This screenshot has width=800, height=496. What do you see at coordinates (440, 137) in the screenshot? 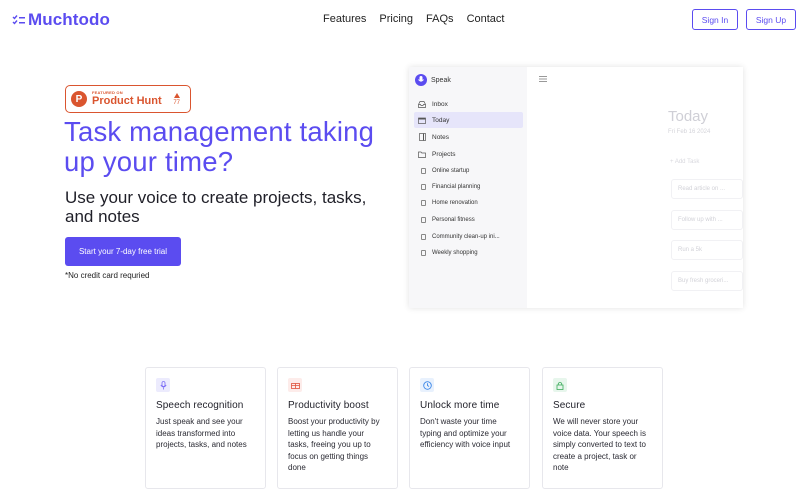
I see `preview-nav-label: Notes` at bounding box center [440, 137].